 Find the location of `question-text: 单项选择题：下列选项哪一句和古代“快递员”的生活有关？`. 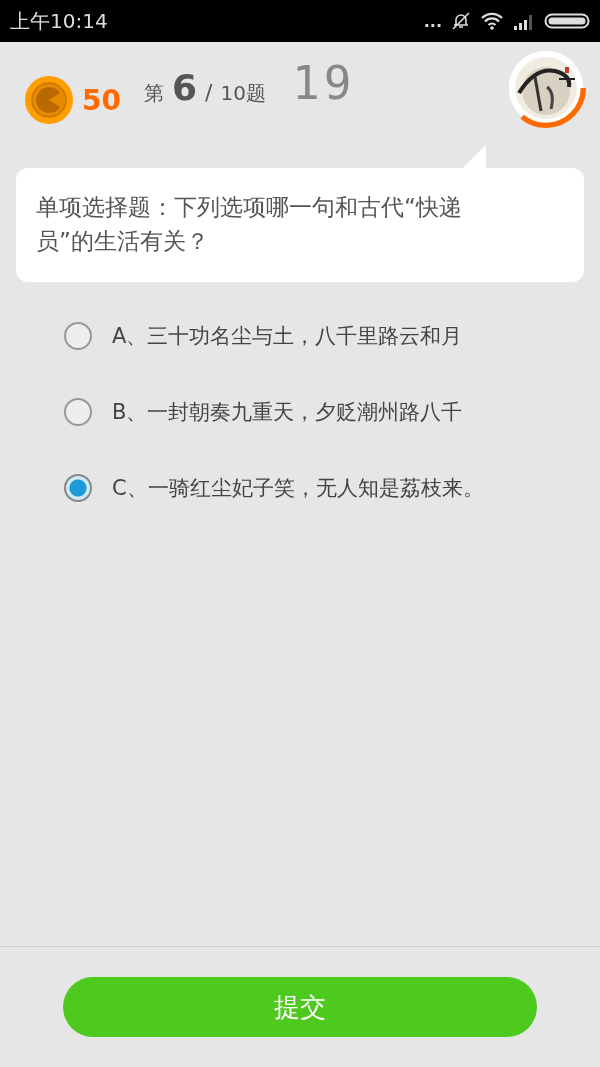

question-text: 单项选择题：下列选项哪一句和古代“快递员”的生活有关？ is located at coordinates (249, 224).